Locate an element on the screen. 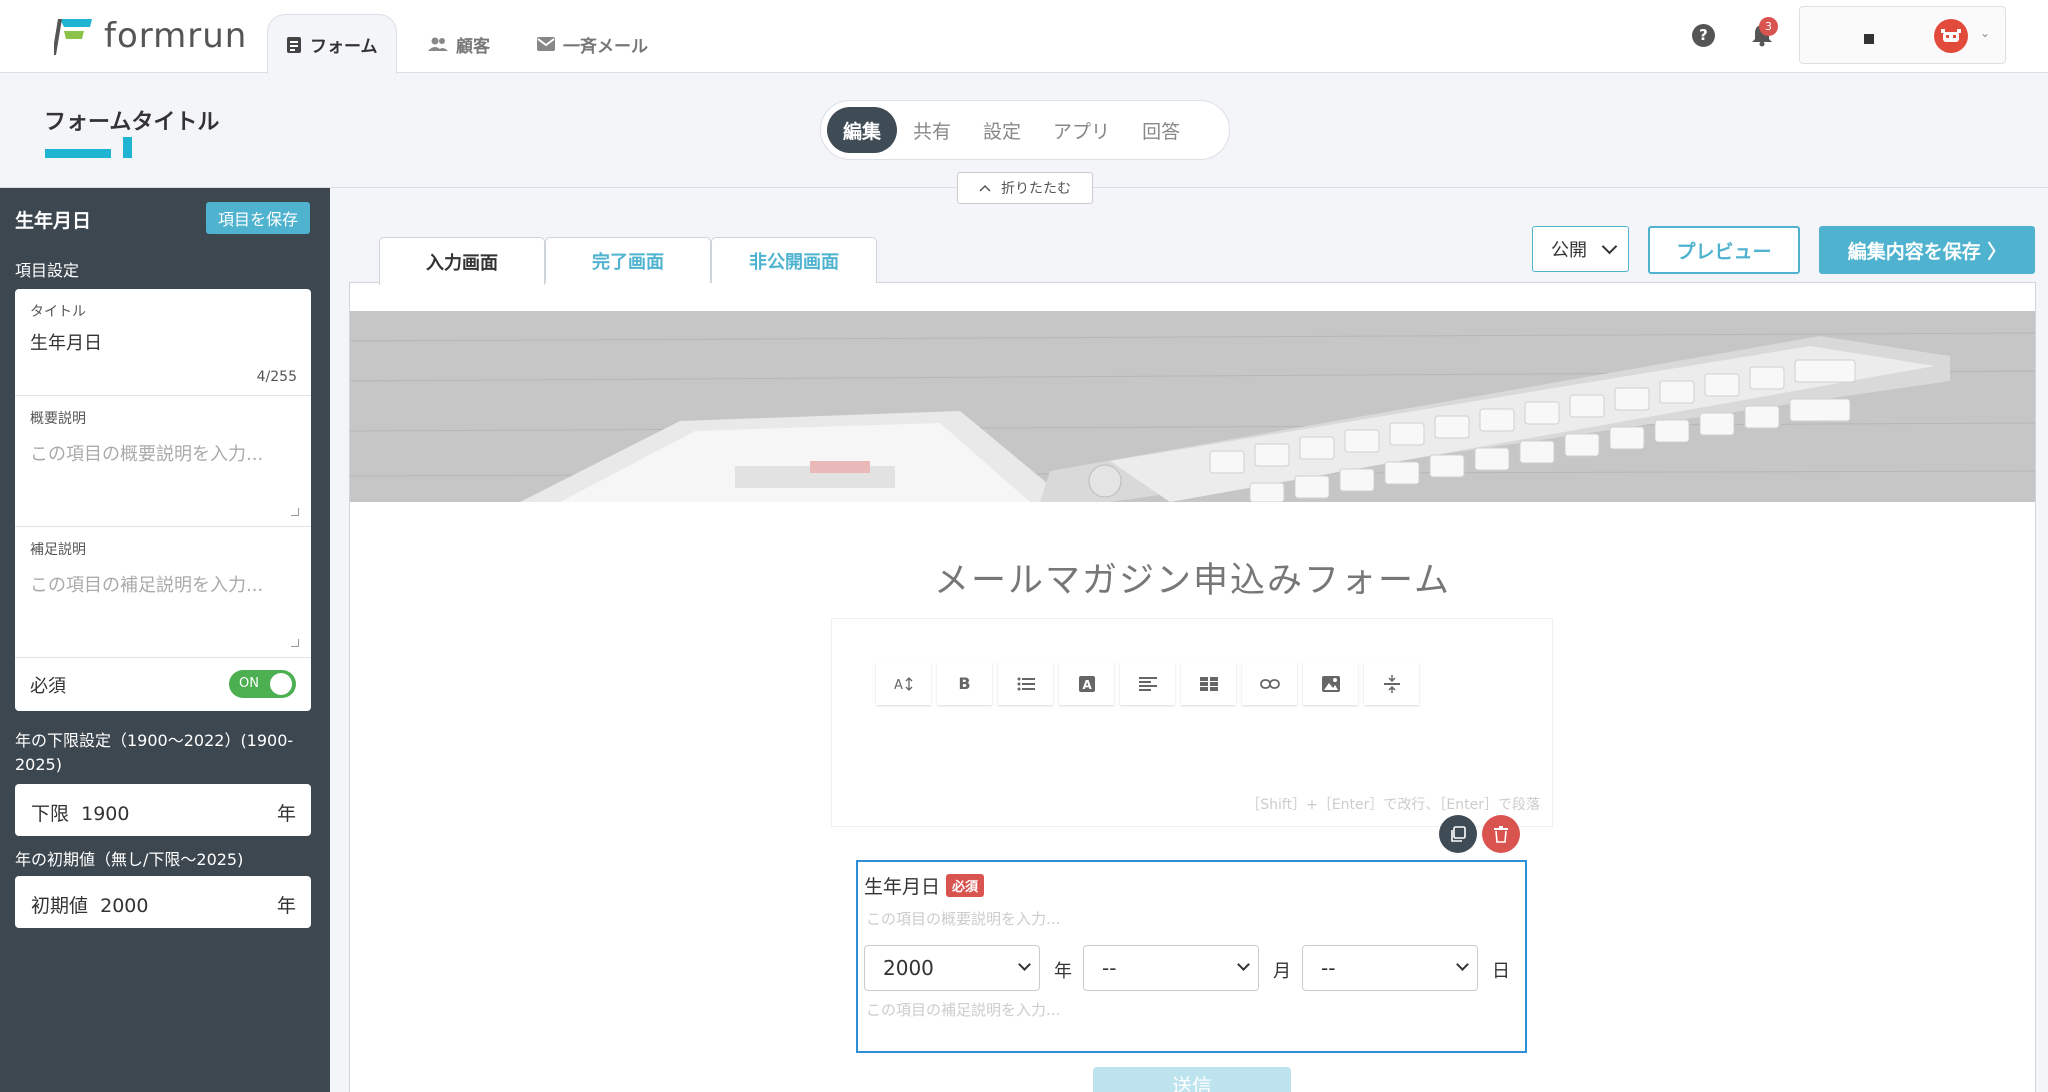 The height and width of the screenshot is (1092, 2048). required-toggle: ON is located at coordinates (262, 684).